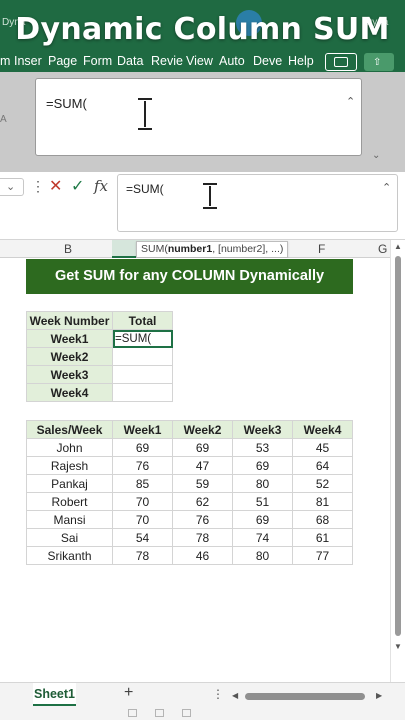  What do you see at coordinates (69, 465) in the screenshot?
I see `name-cell: Rajesh` at bounding box center [69, 465].